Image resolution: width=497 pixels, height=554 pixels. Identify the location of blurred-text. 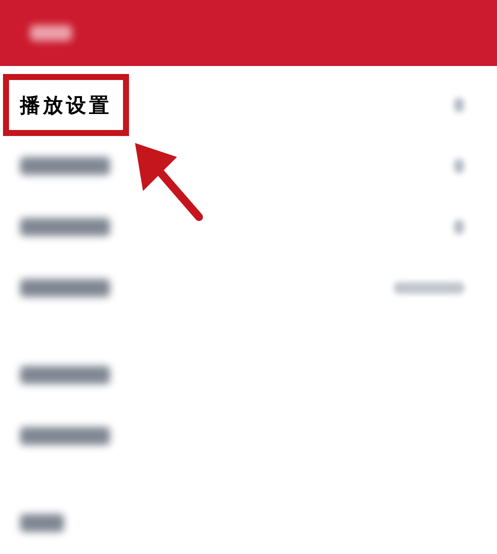
(42, 523).